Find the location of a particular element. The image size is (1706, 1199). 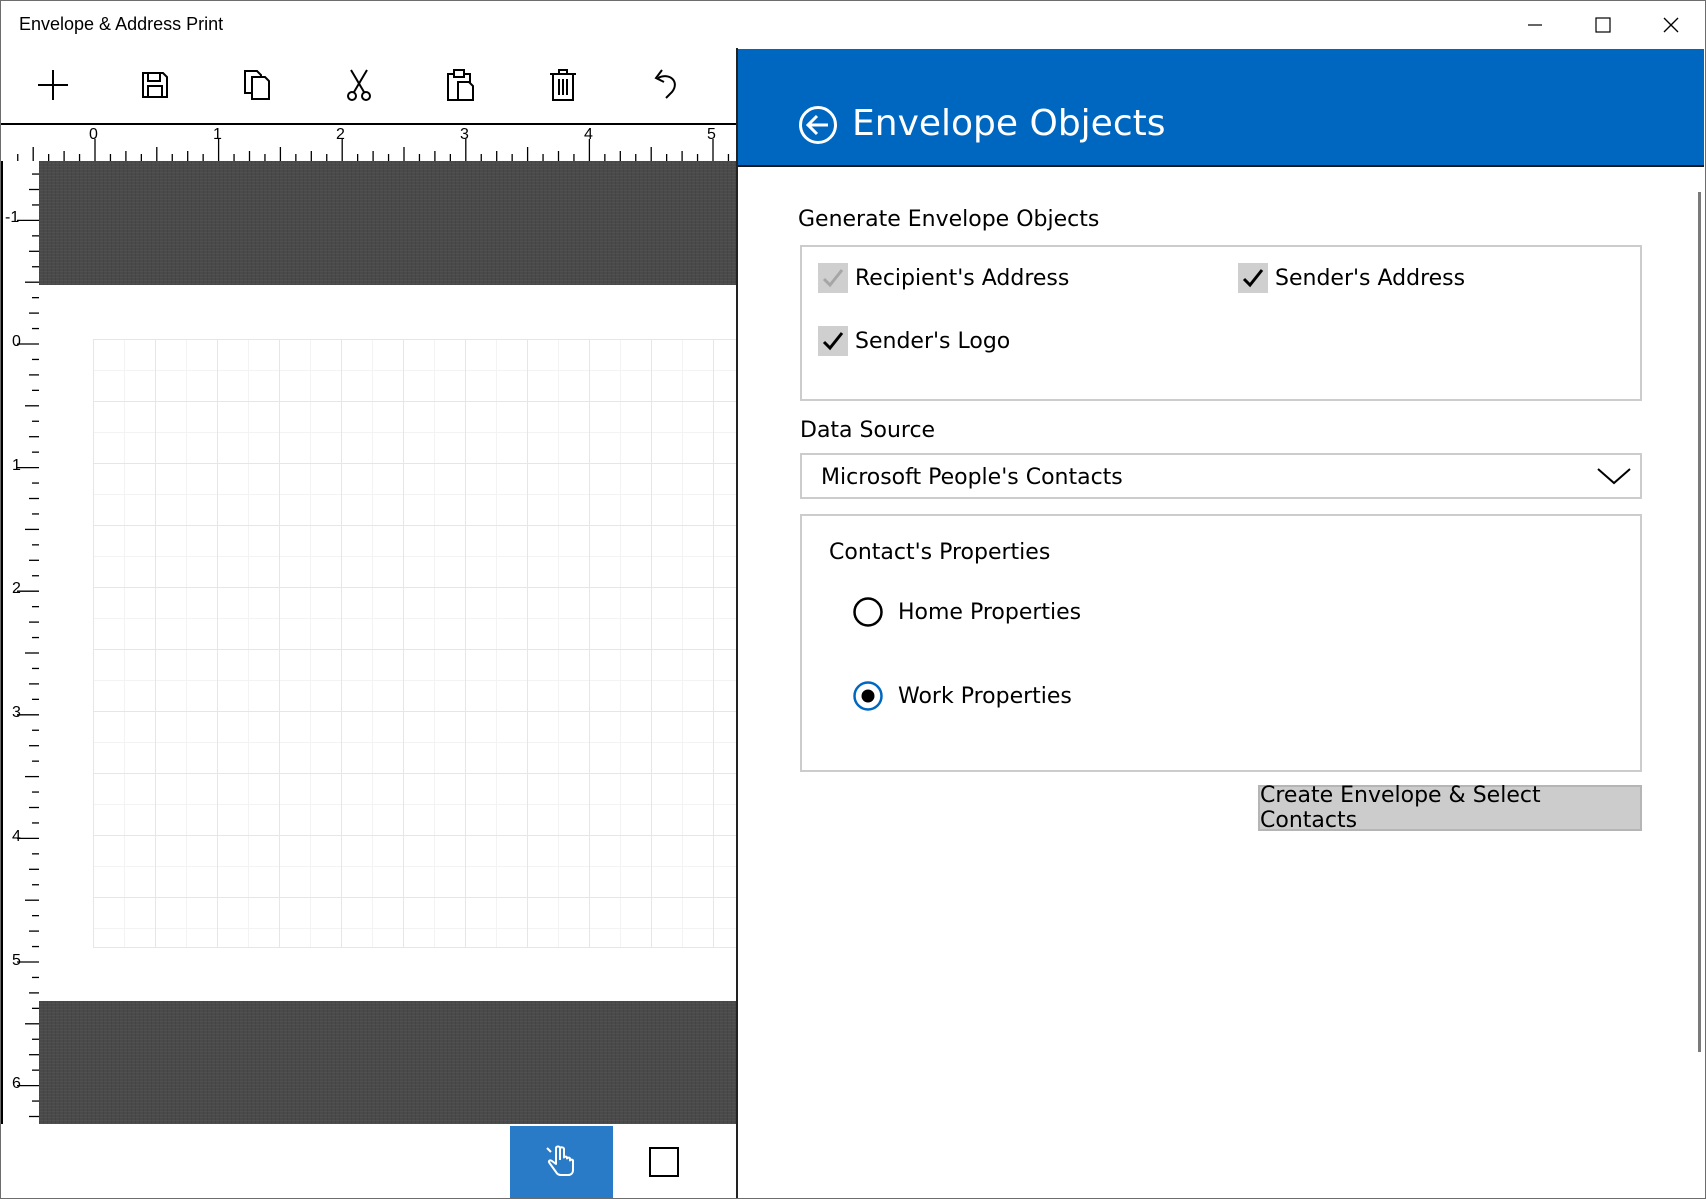

ruler-left-label-4: 4 is located at coordinates (16, 836).